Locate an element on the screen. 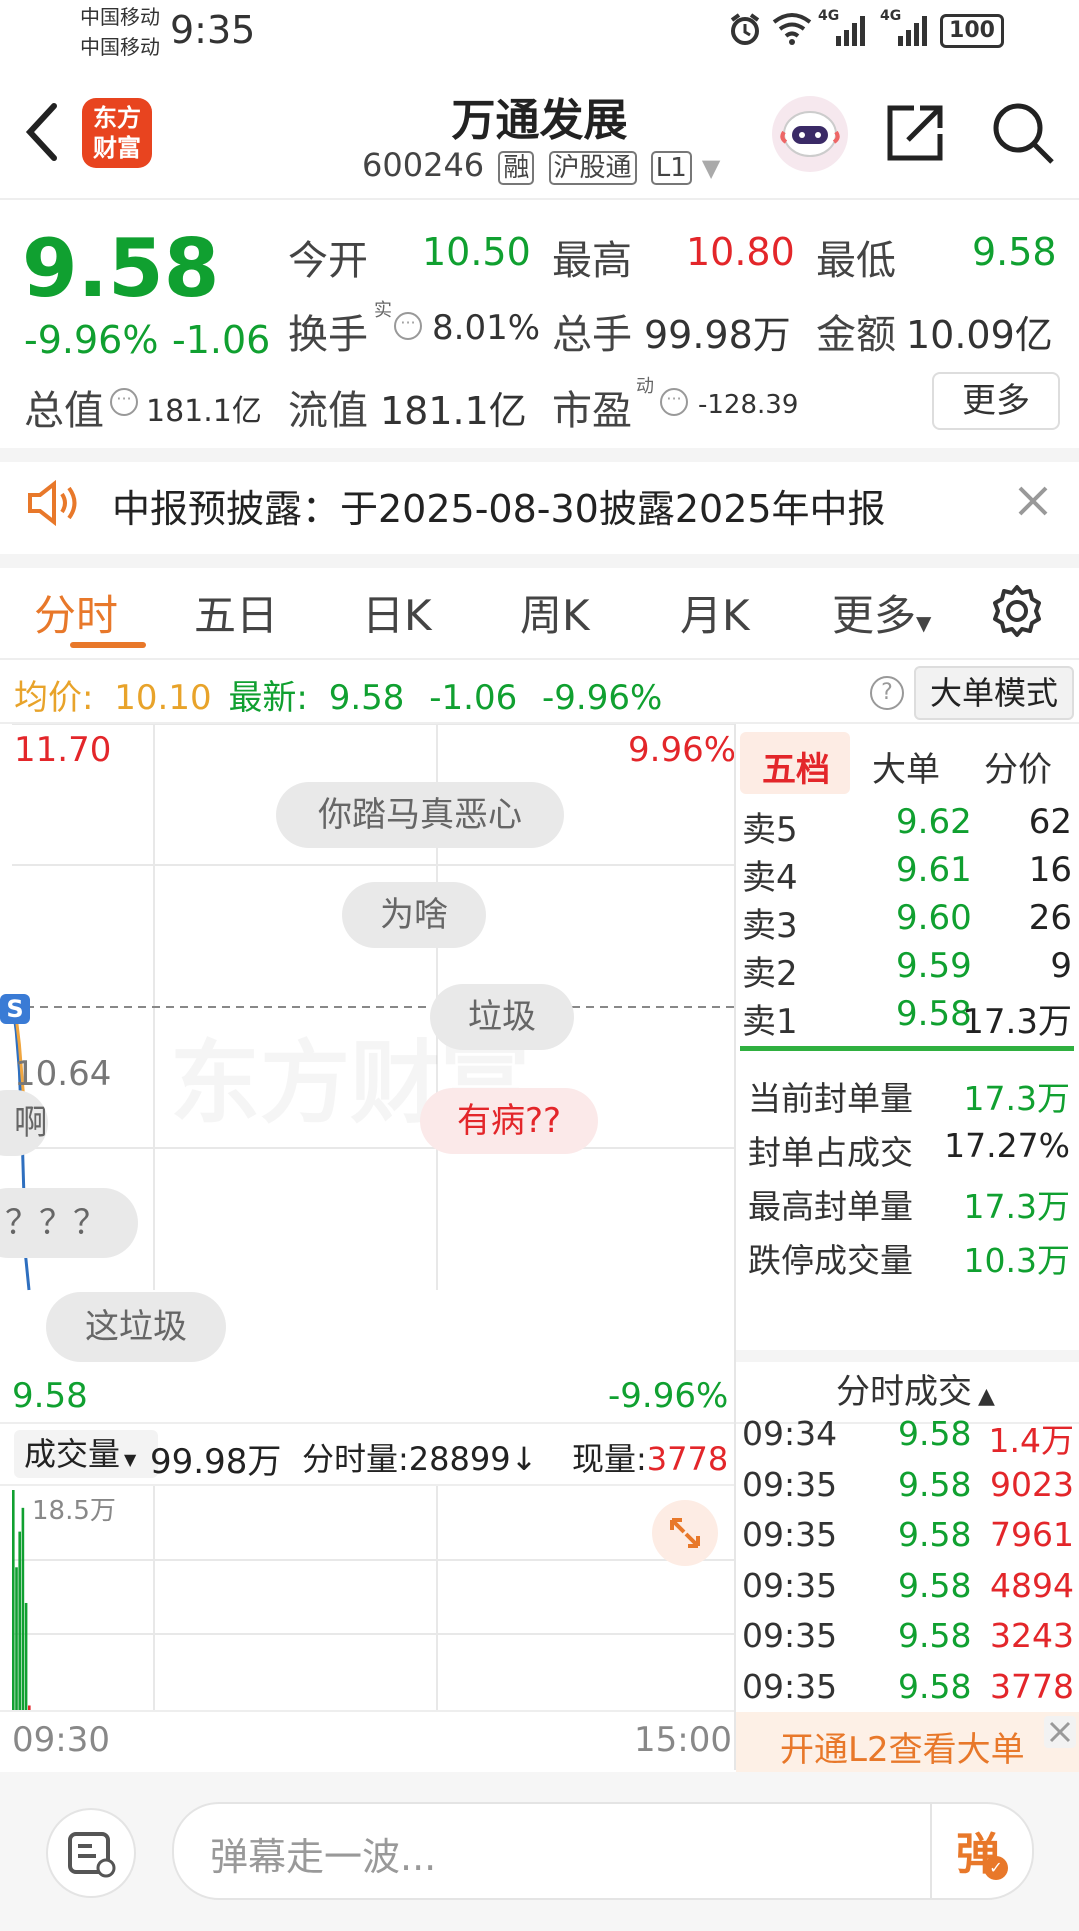 This screenshot has width=1079, height=1931. share-icon is located at coordinates (915, 135).